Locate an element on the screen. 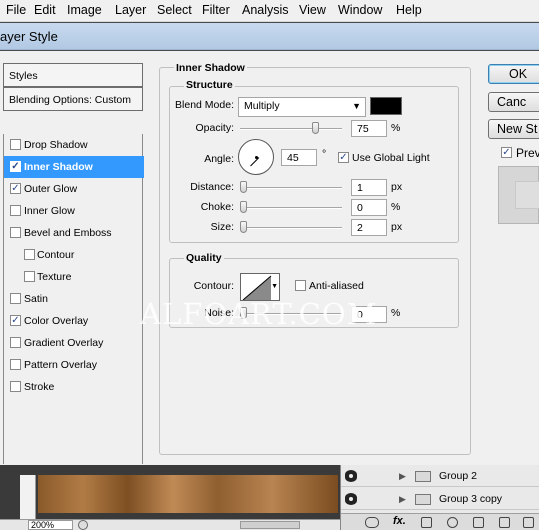 This screenshot has width=539, height=530. layer-name: Group 3 copy is located at coordinates (471, 499).